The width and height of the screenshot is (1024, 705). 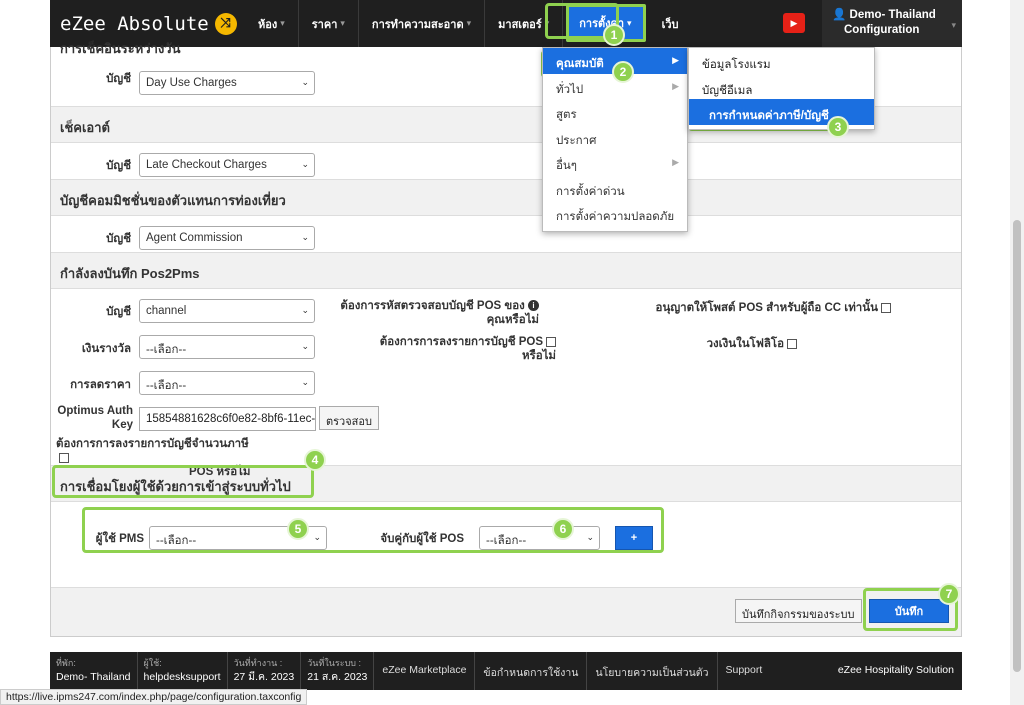 What do you see at coordinates (227, 383) in the screenshot?
I see `discount-select: --เลือก-- ⌄` at bounding box center [227, 383].